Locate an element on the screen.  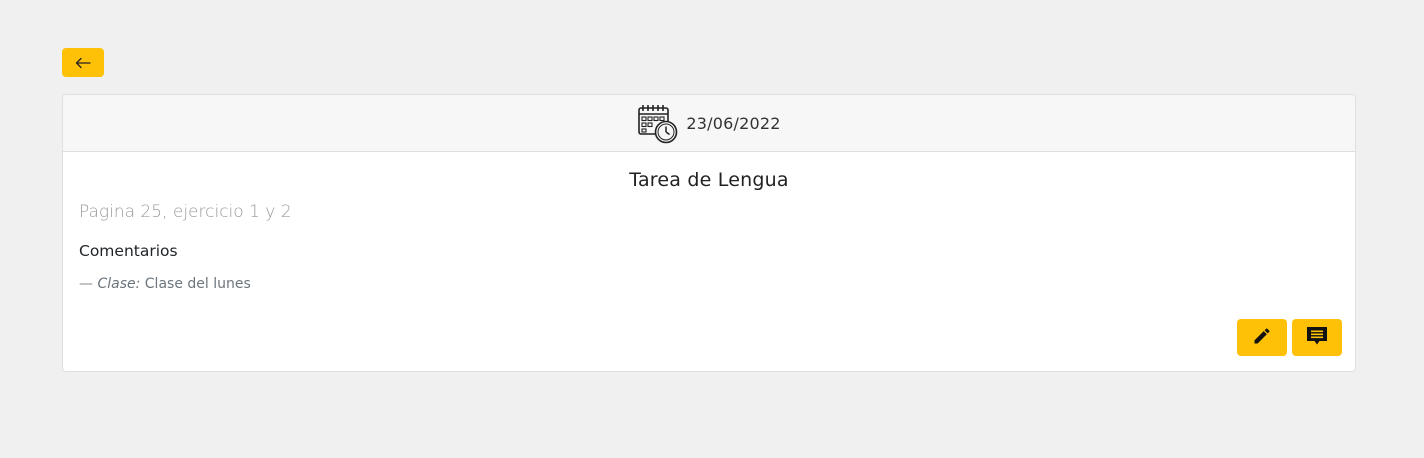
card-header: 23/06/2022 is located at coordinates (709, 123).